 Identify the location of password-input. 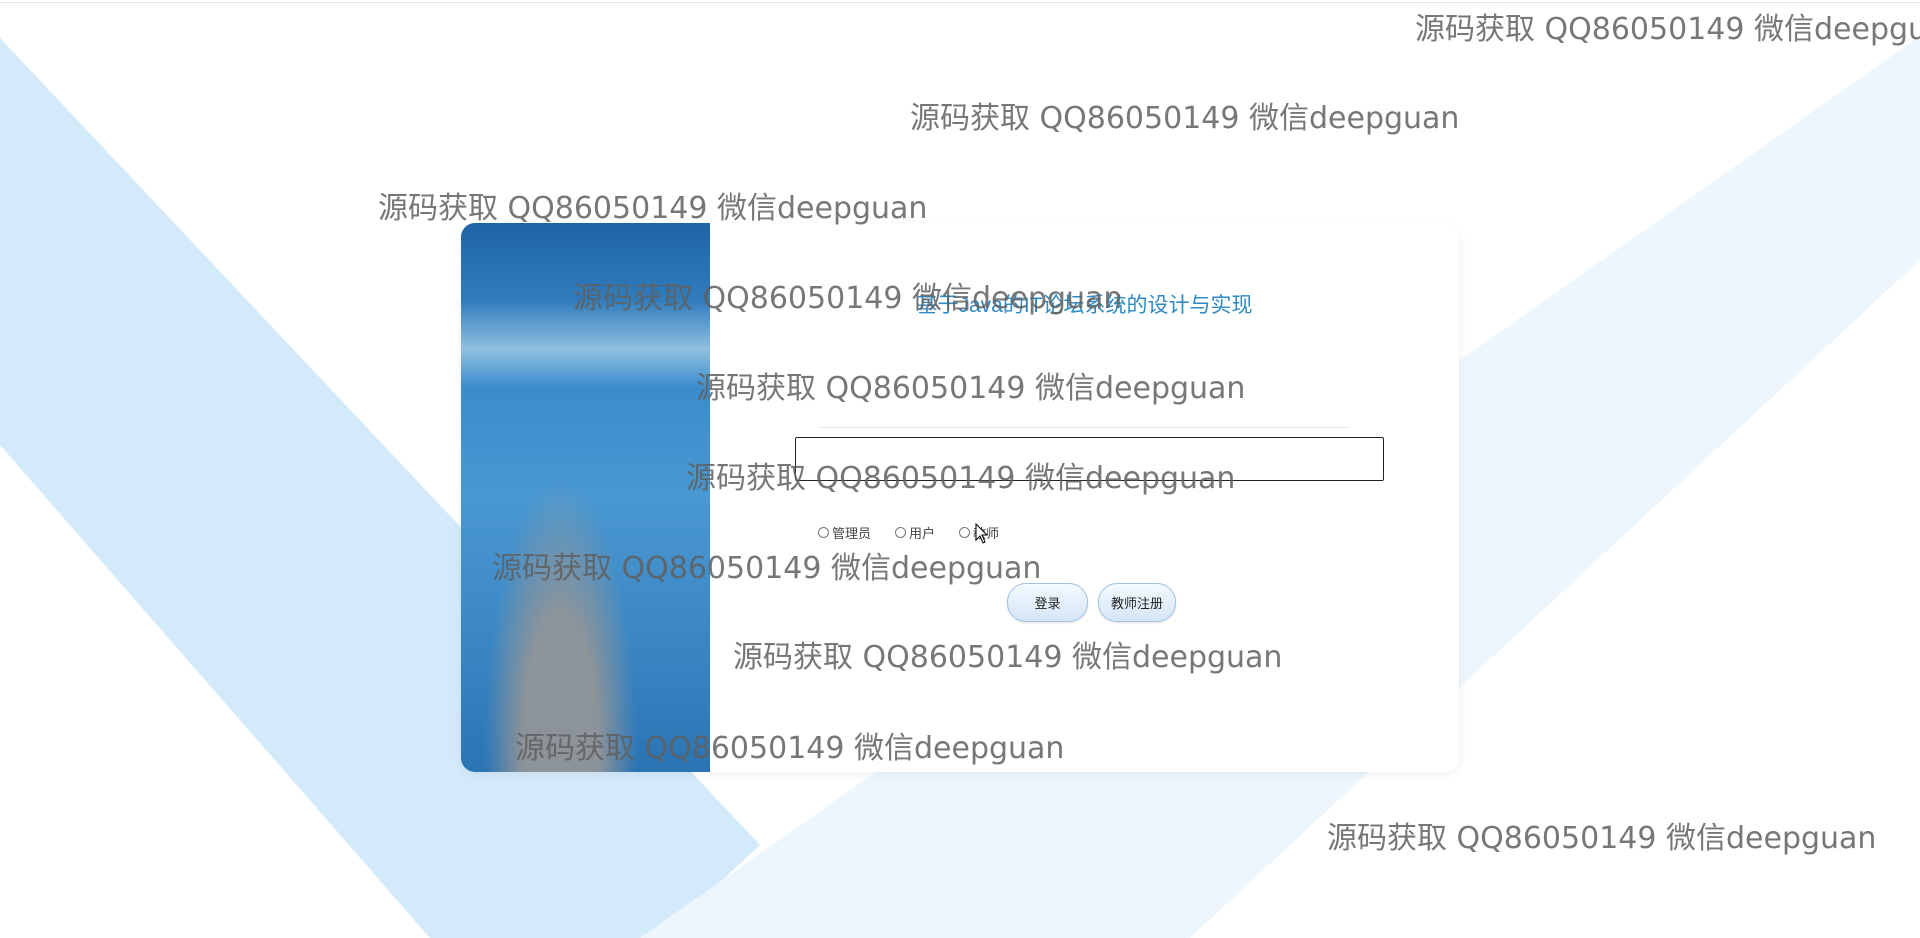
(1089, 459).